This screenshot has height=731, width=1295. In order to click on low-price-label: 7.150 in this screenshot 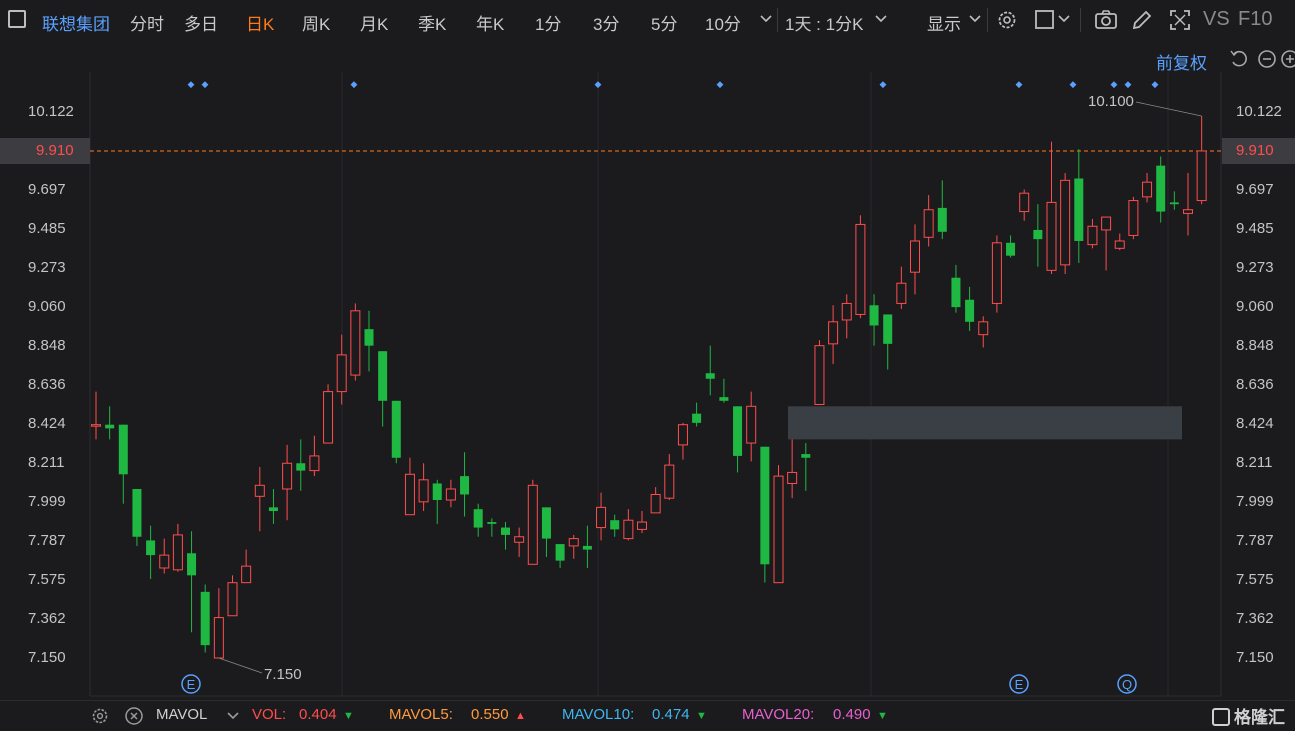, I will do `click(283, 674)`.